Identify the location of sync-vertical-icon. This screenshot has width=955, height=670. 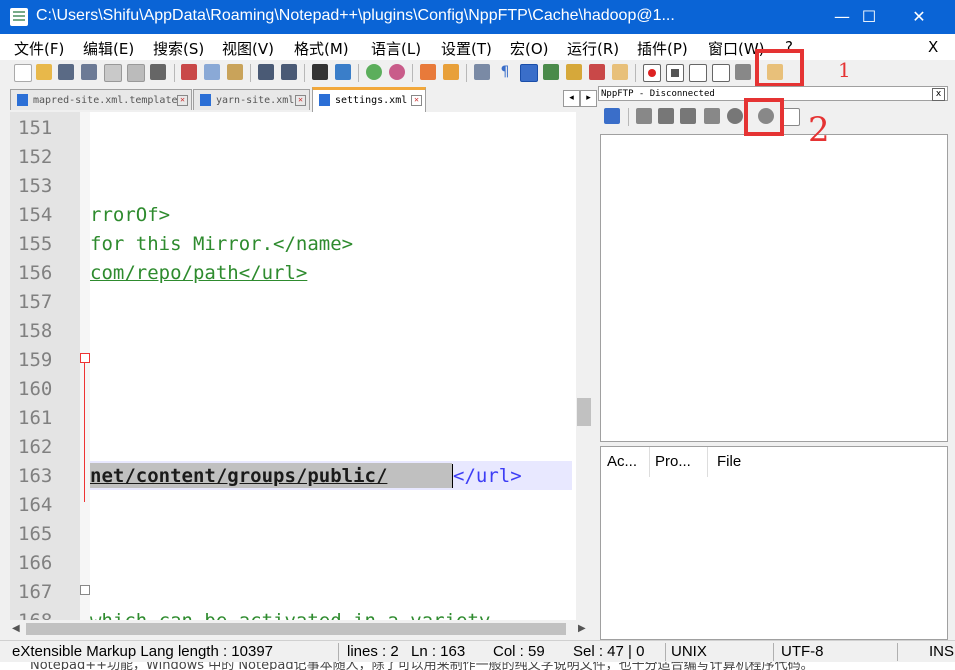
(428, 72).